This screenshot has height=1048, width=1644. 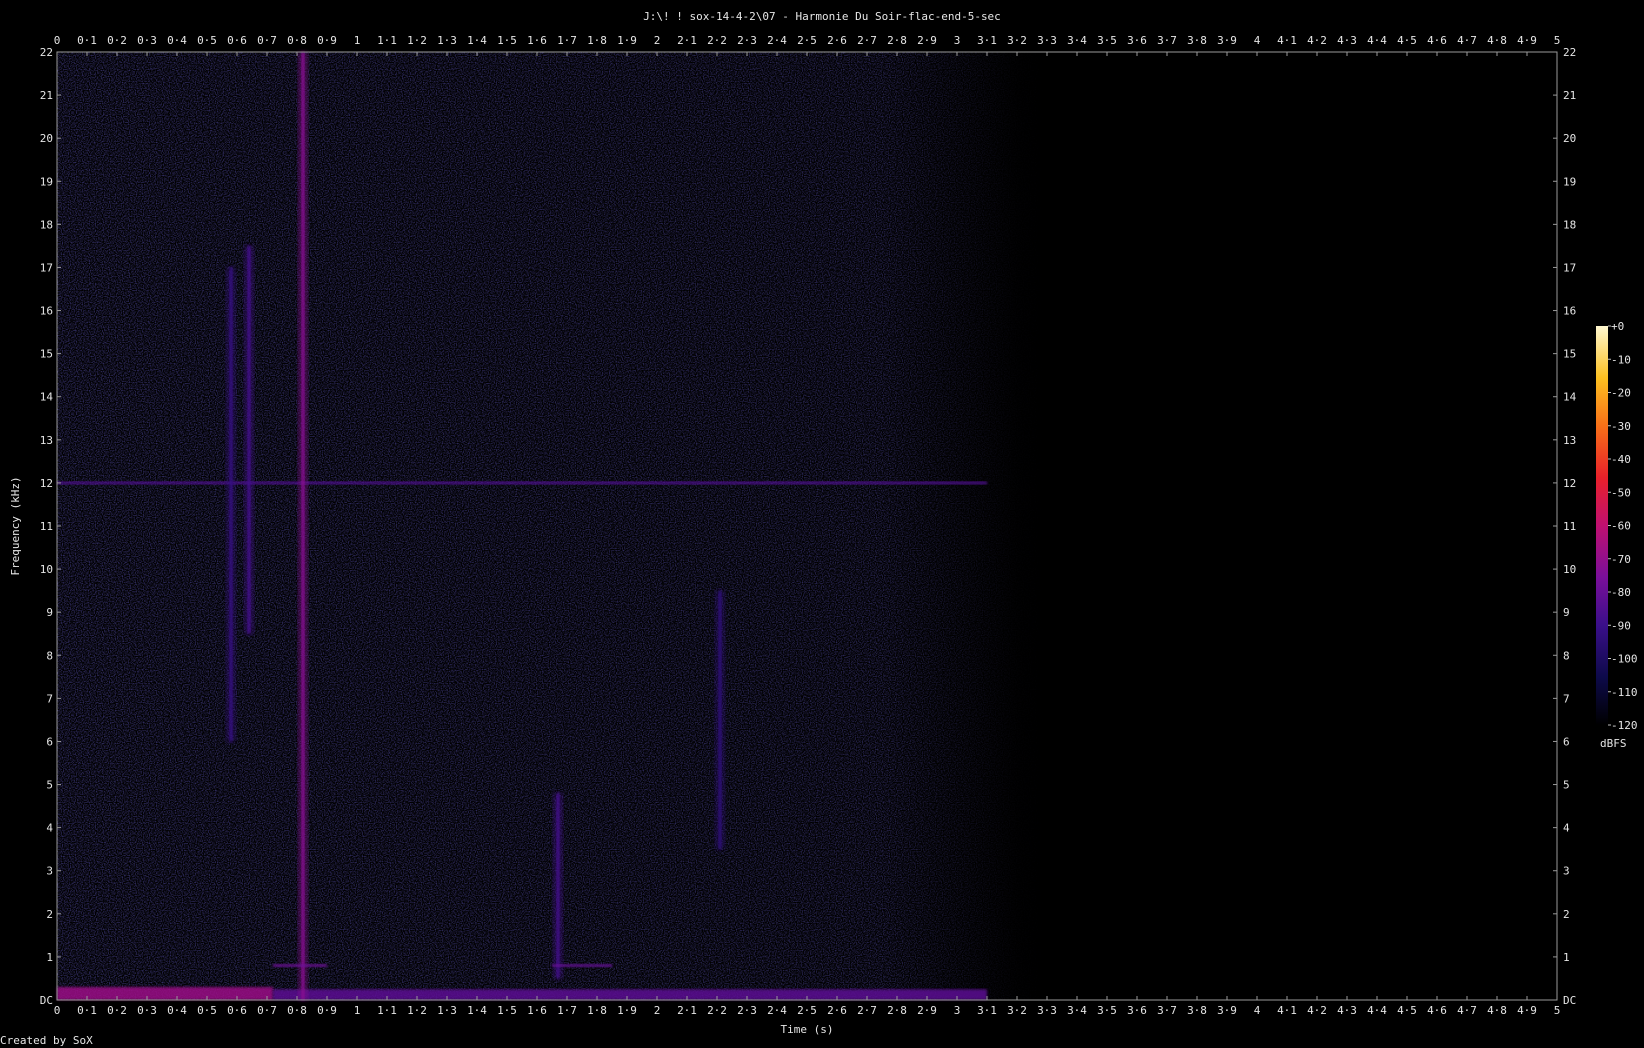 What do you see at coordinates (657, 40) in the screenshot?
I see `x-tick-label-top: 2` at bounding box center [657, 40].